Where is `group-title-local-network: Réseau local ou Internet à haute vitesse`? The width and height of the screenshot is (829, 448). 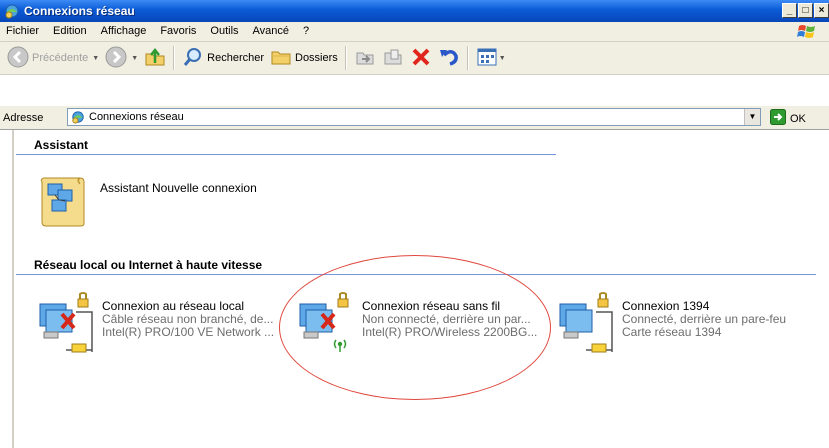 group-title-local-network: Réseau local ou Internet à haute vitesse is located at coordinates (148, 265).